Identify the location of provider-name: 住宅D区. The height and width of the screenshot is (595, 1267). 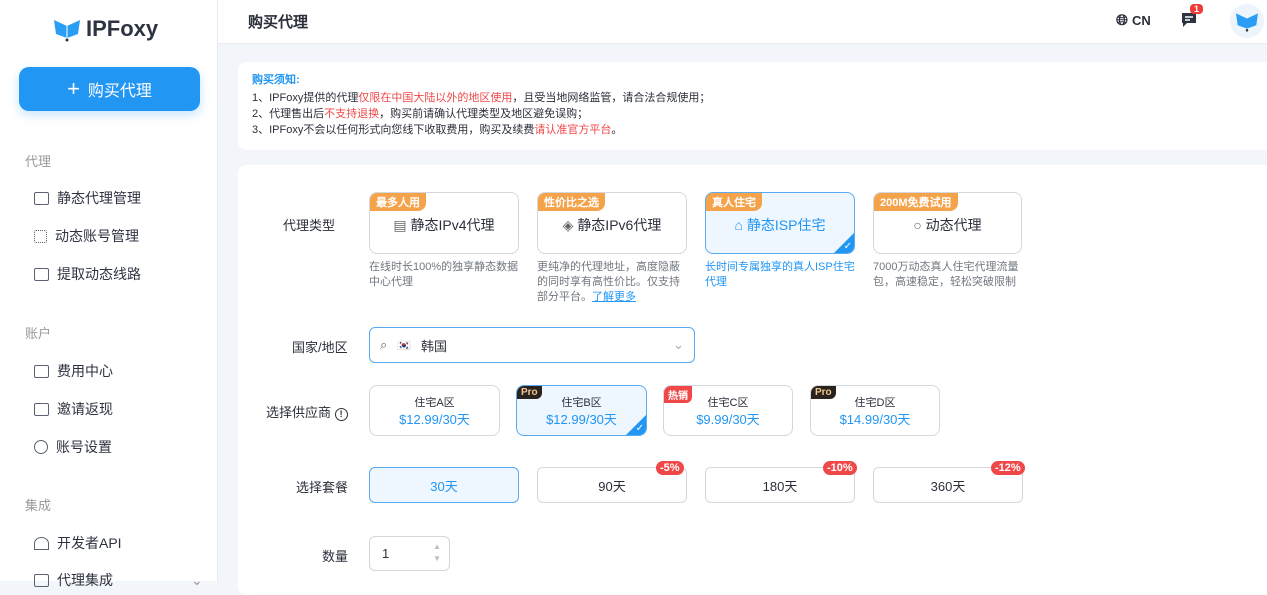
(875, 403).